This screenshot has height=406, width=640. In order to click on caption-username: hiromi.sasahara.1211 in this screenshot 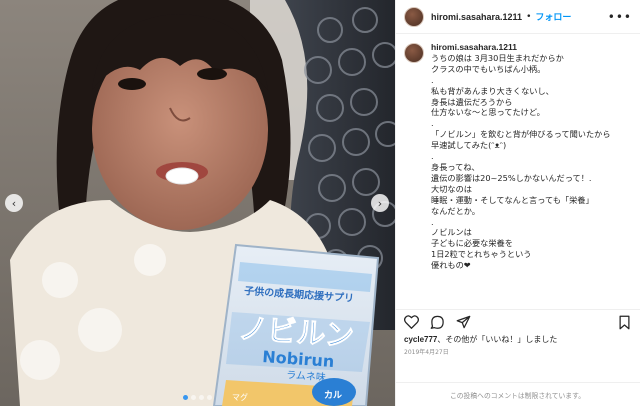, I will do `click(521, 47)`.